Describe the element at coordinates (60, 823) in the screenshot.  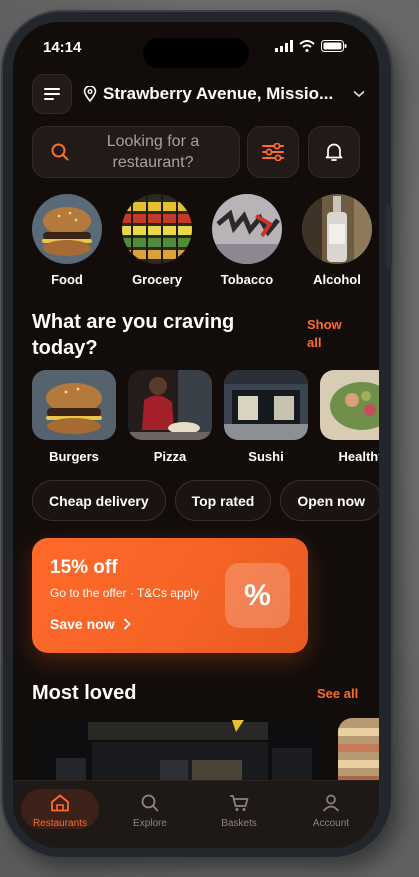
I see `tab-label: Restaurants` at that location.